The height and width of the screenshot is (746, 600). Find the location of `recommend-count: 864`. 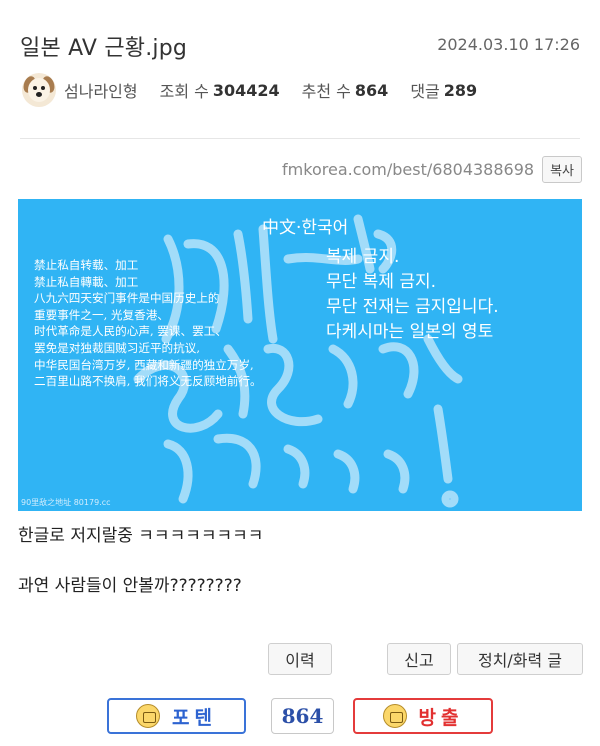

recommend-count: 864 is located at coordinates (371, 90).